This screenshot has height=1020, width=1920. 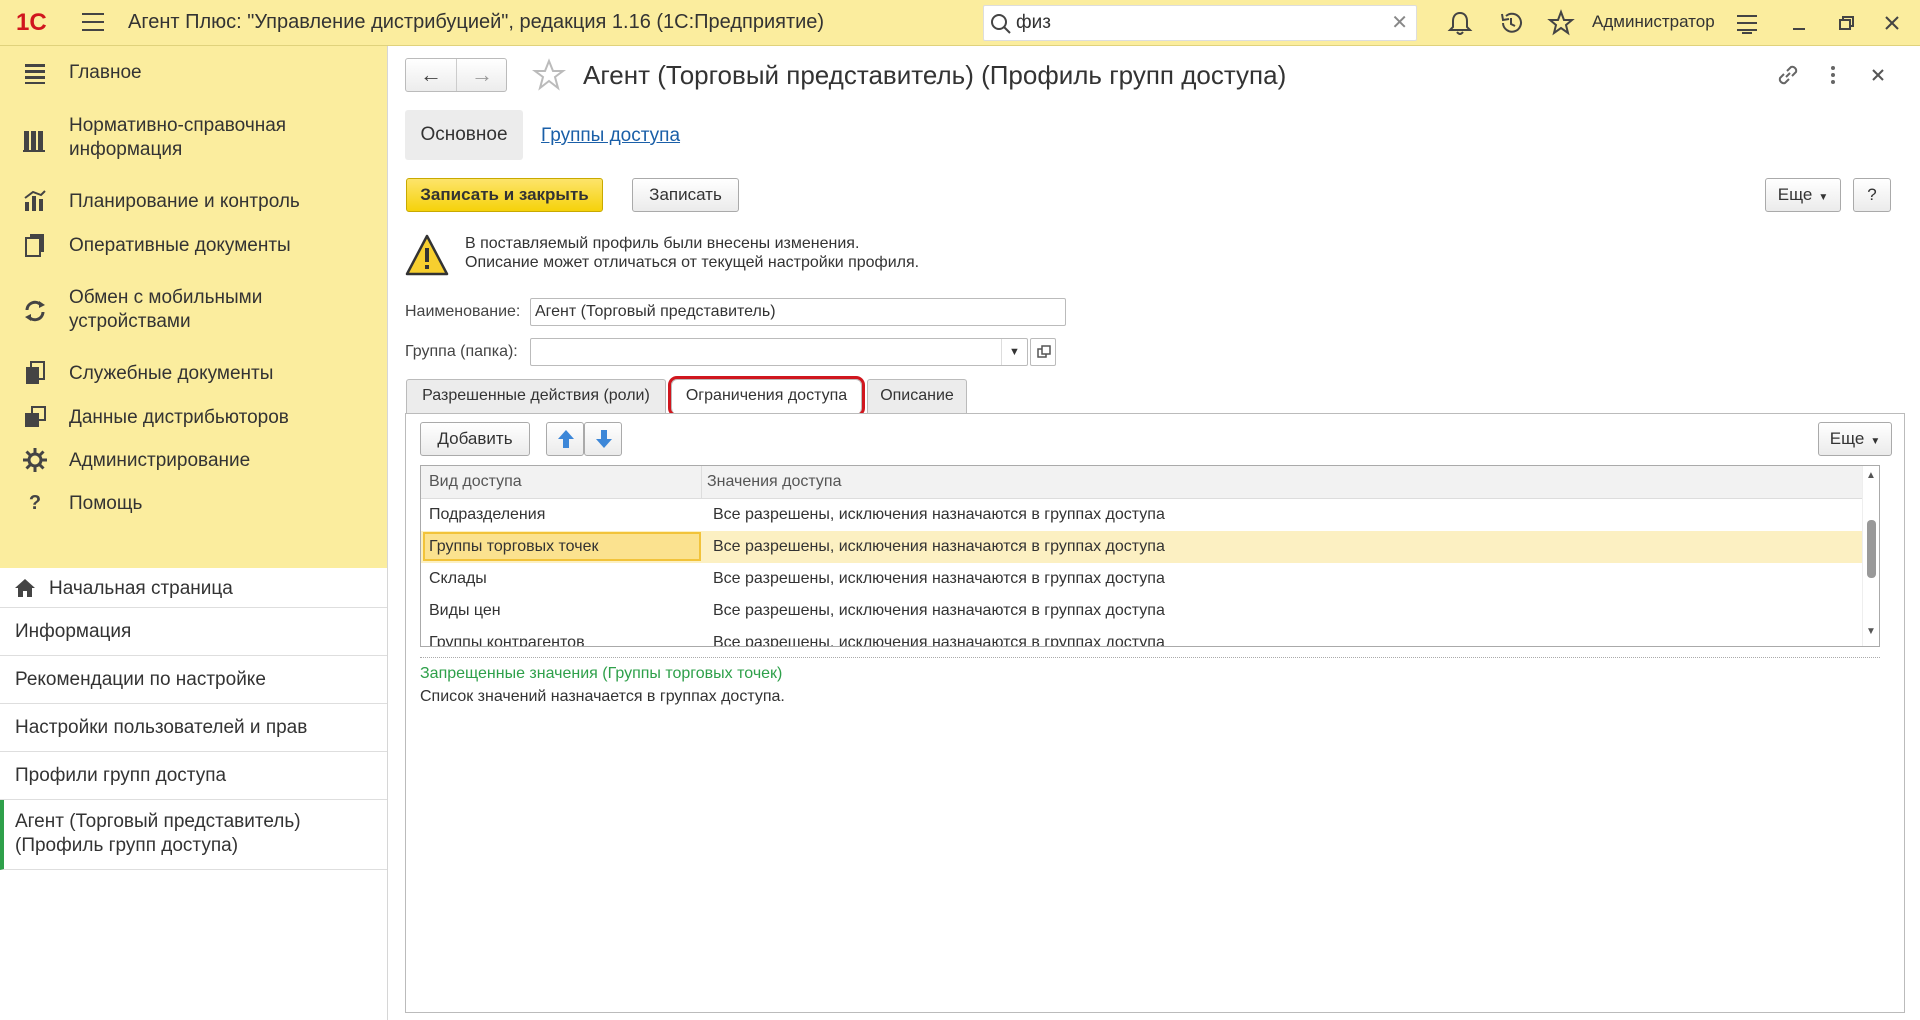 I want to click on open-group-button, so click(x=1043, y=352).